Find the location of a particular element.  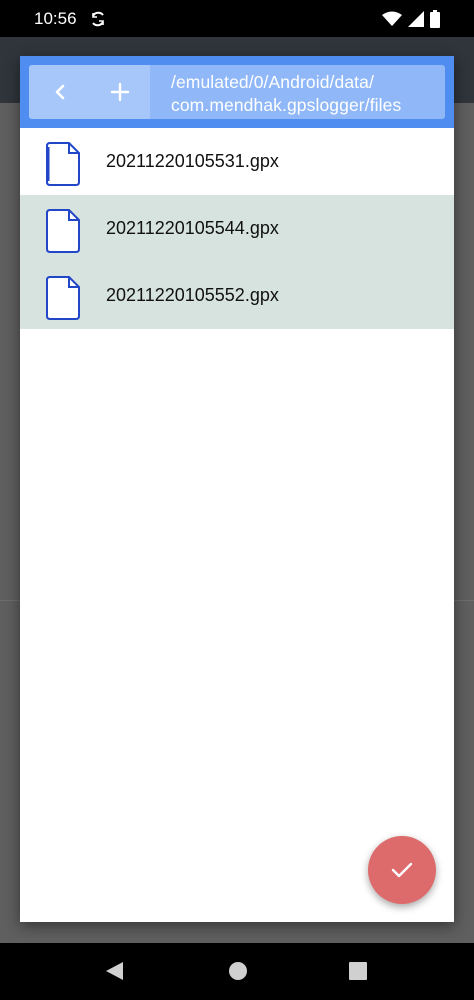

home-circle-icon is located at coordinates (238, 971).